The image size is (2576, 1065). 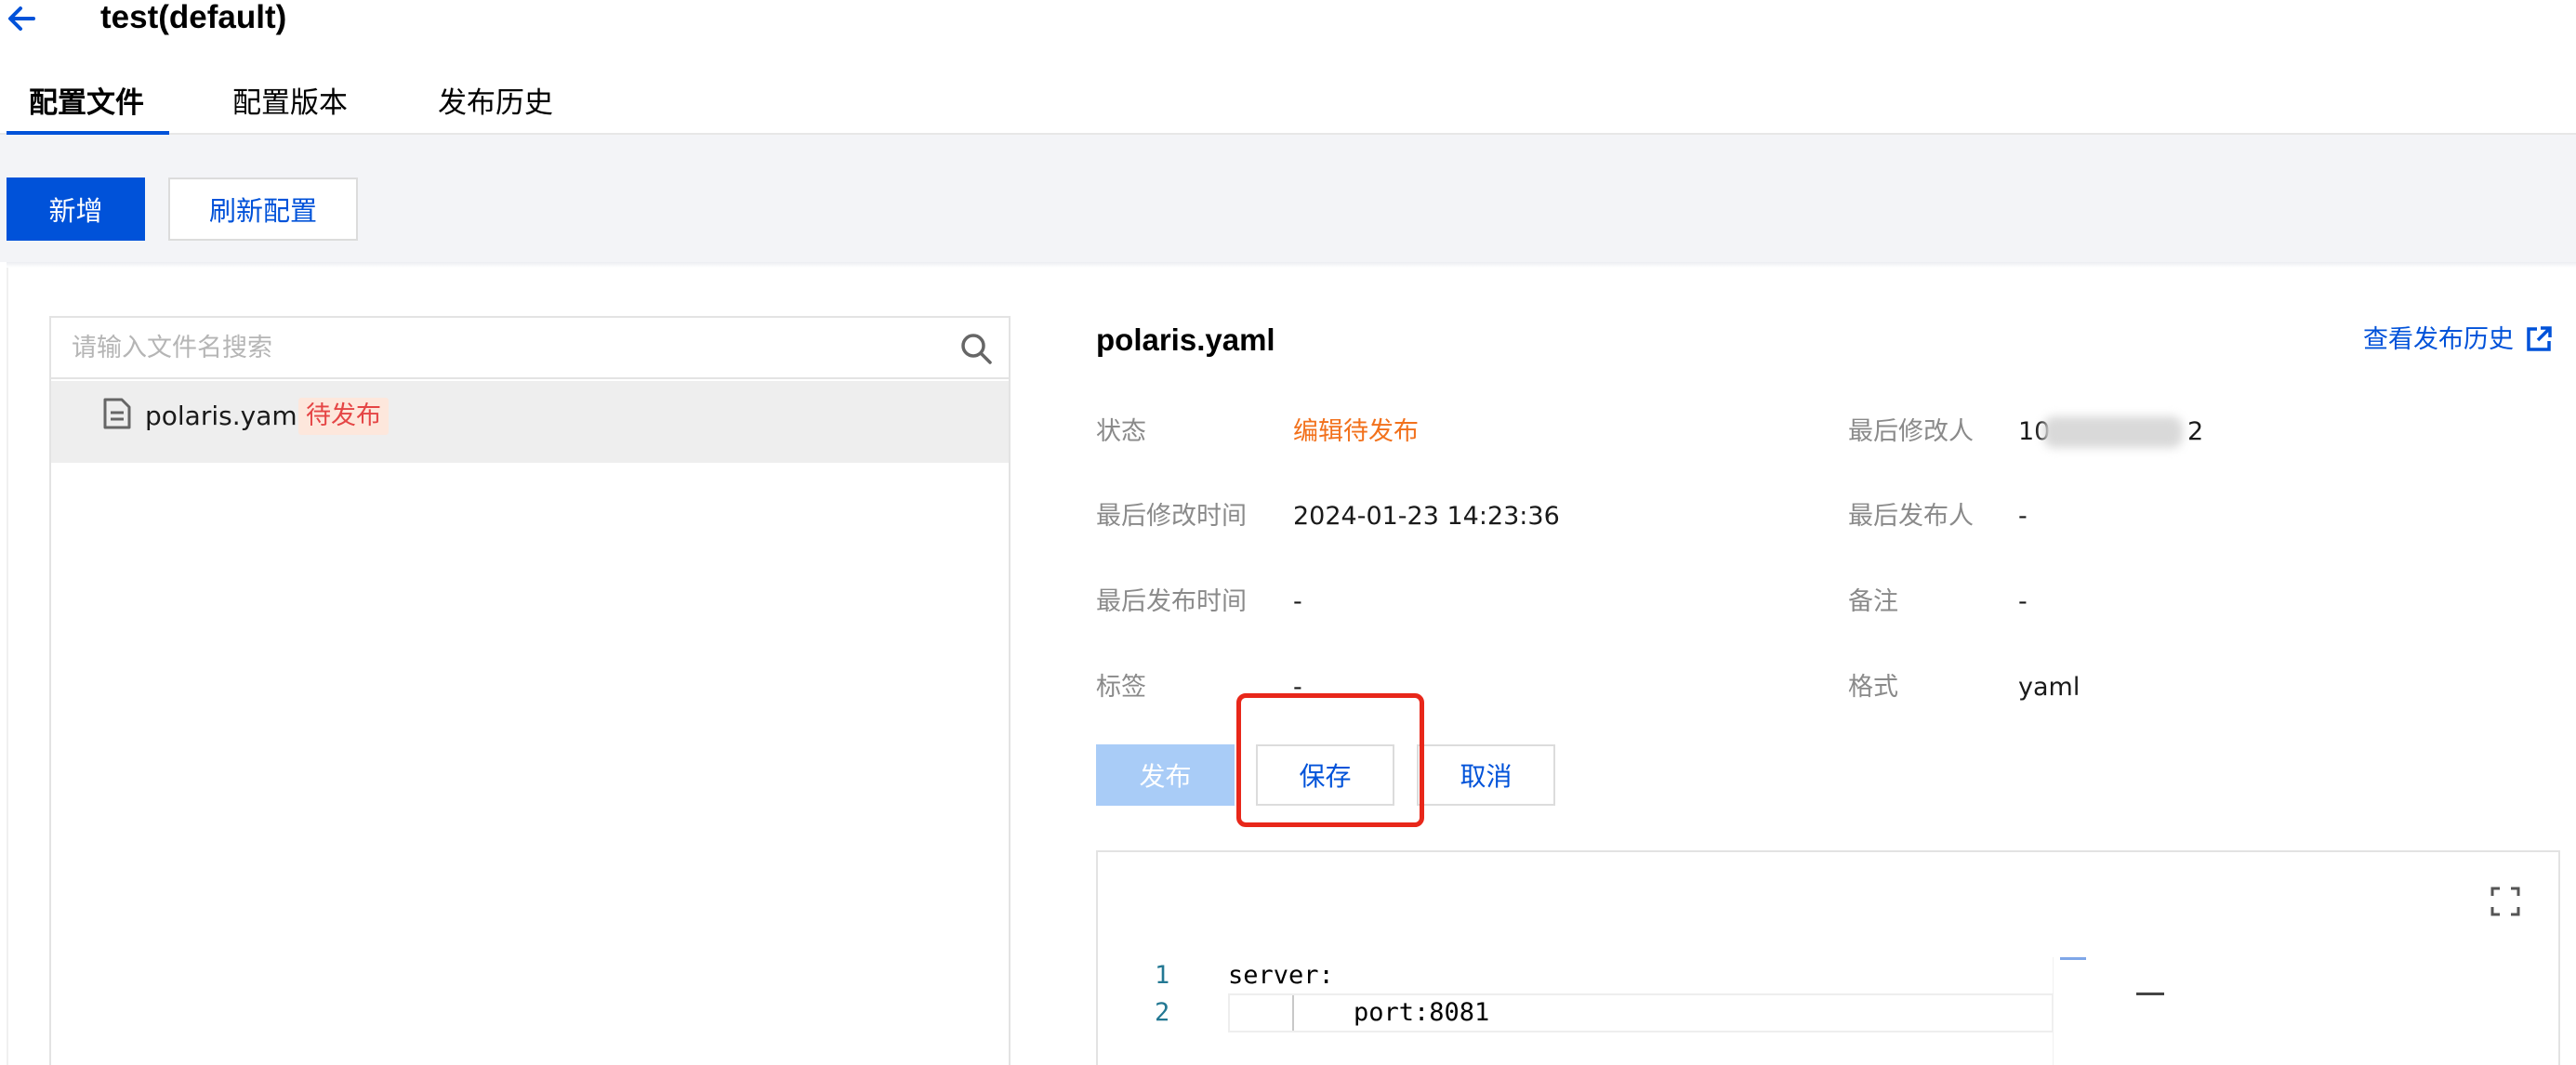 I want to click on new-button: 新增, so click(x=76, y=209).